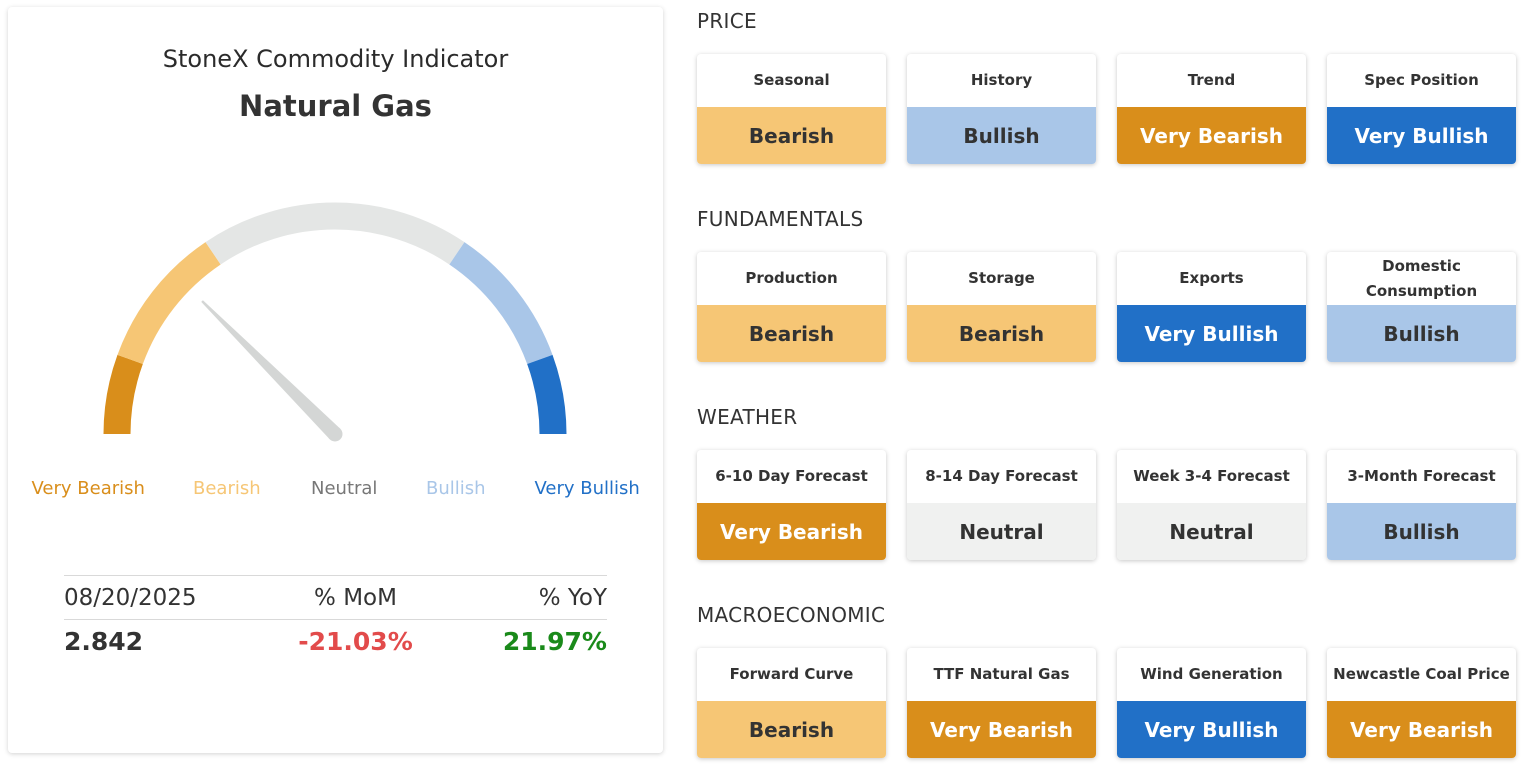 The width and height of the screenshot is (1522, 765). I want to click on tile-label: Exports, so click(1211, 278).